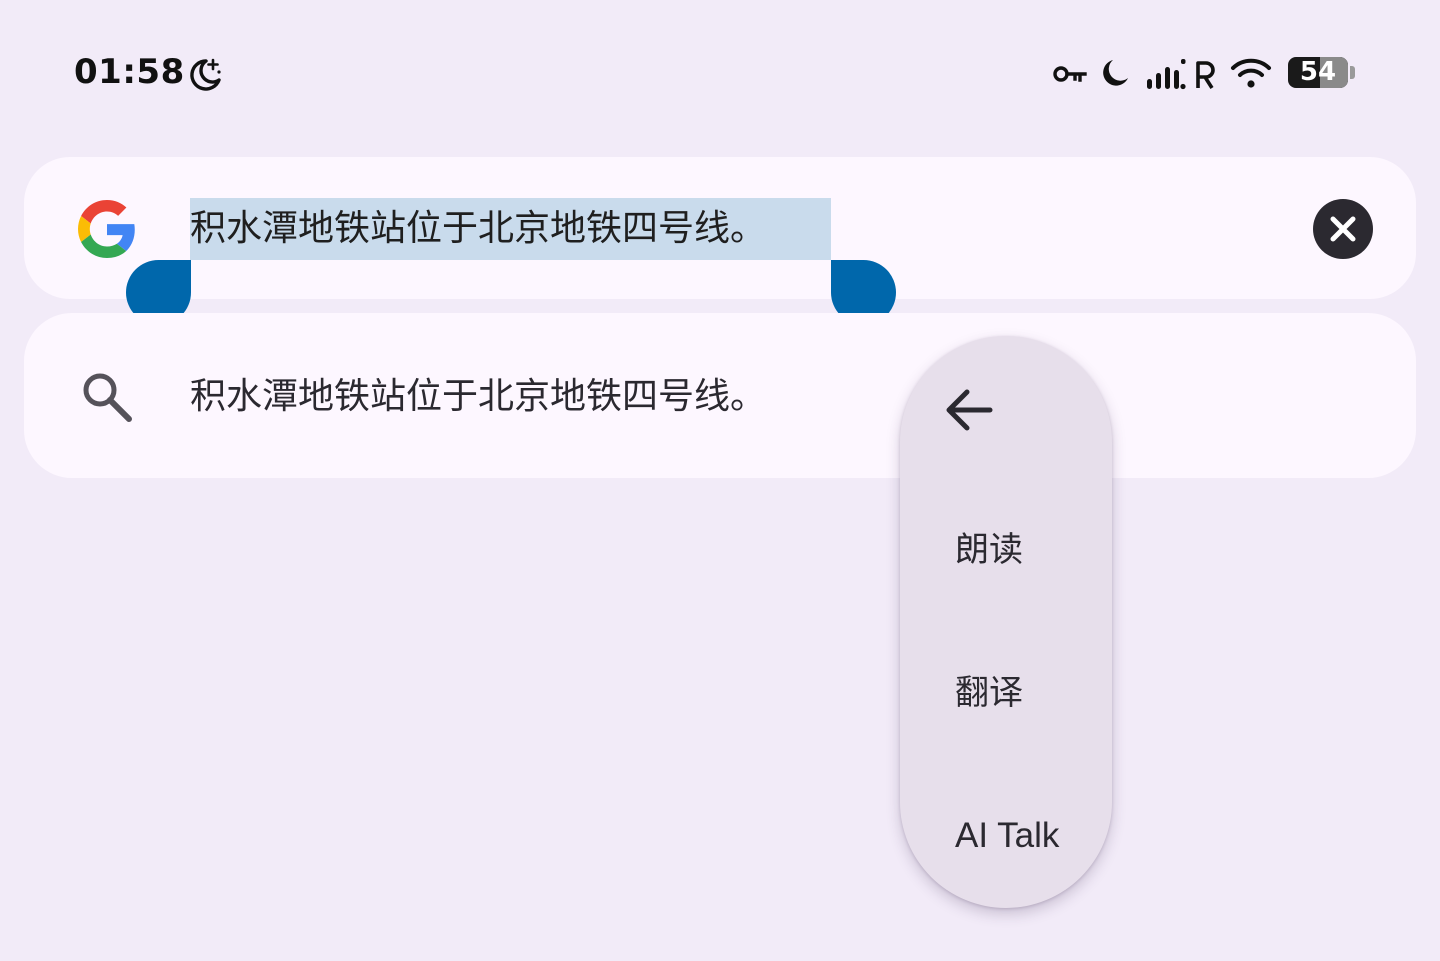 This screenshot has width=1440, height=961. I want to click on text-selection-menu: 朗读 翻译 AI Talk, so click(1006, 622).